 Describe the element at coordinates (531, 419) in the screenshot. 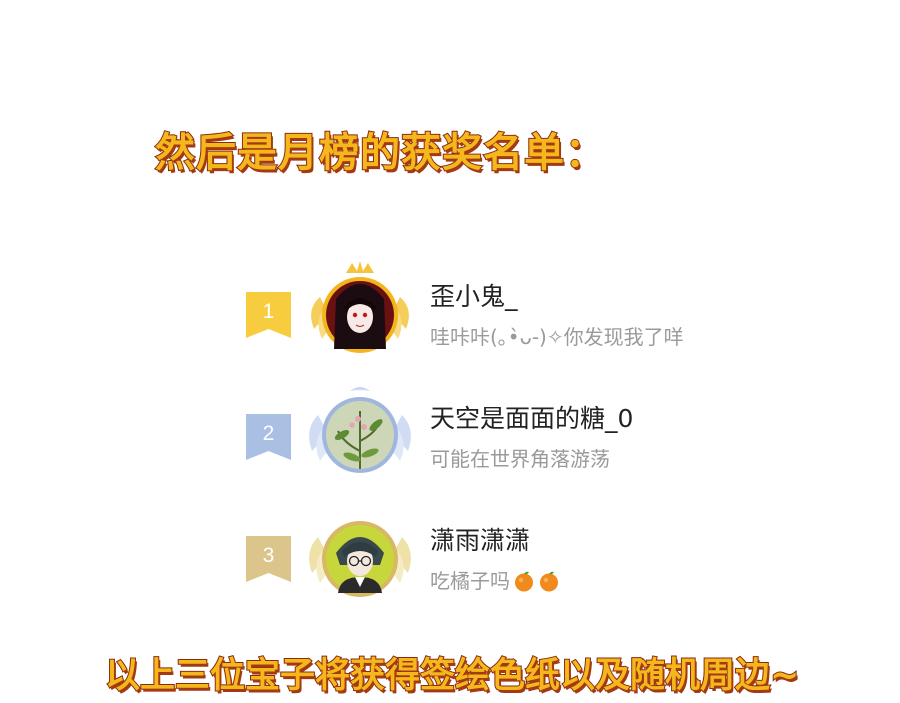

I see `user-name: 天空是面面的糖_0` at that location.